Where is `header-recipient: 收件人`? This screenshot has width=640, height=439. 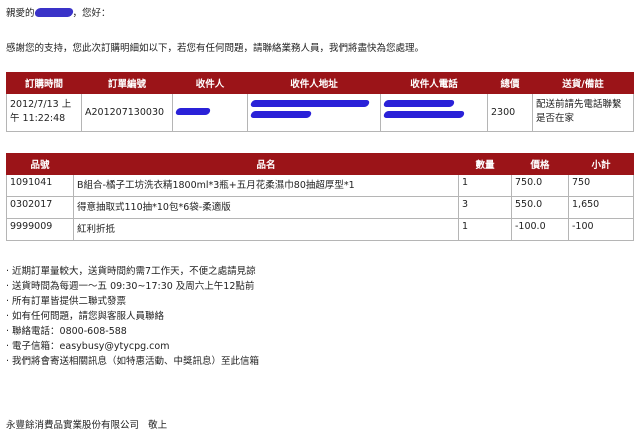
header-recipient: 收件人 is located at coordinates (210, 83).